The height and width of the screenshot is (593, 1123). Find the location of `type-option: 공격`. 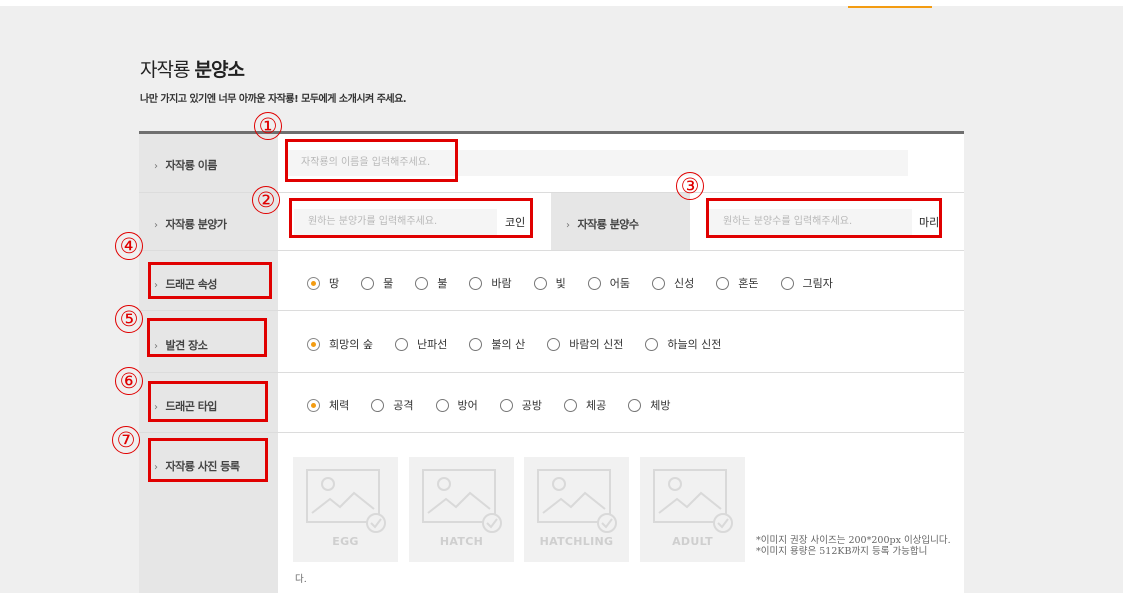

type-option: 공격 is located at coordinates (392, 405).